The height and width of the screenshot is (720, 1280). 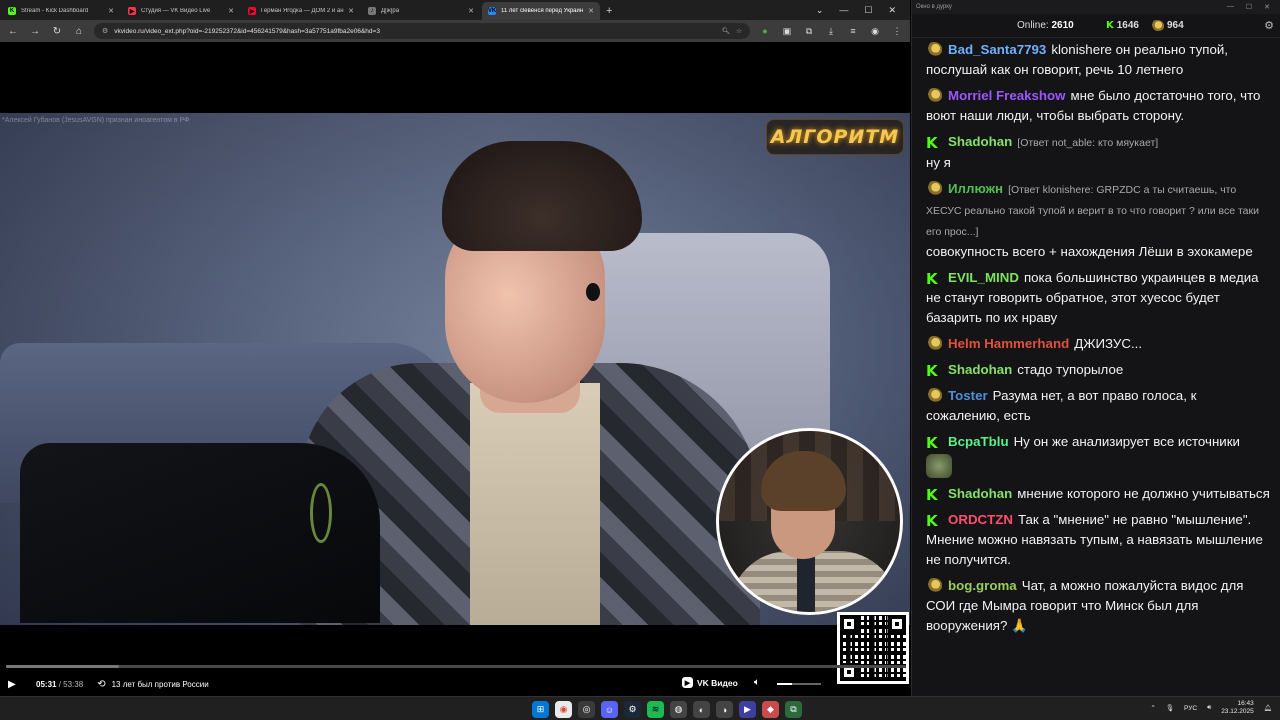 I want to click on volume-icon: 🔈︎, so click(x=757, y=682).